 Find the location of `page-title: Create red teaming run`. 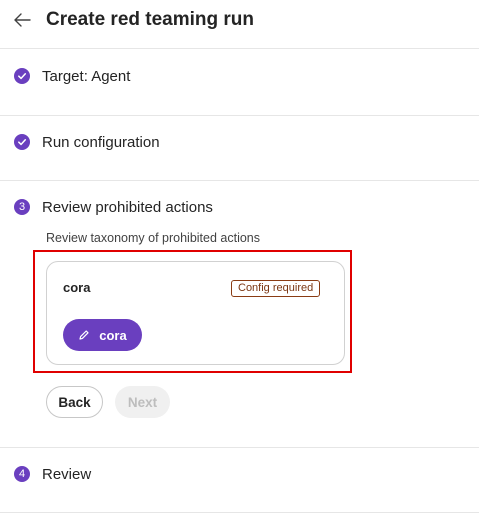

page-title: Create red teaming run is located at coordinates (150, 19).